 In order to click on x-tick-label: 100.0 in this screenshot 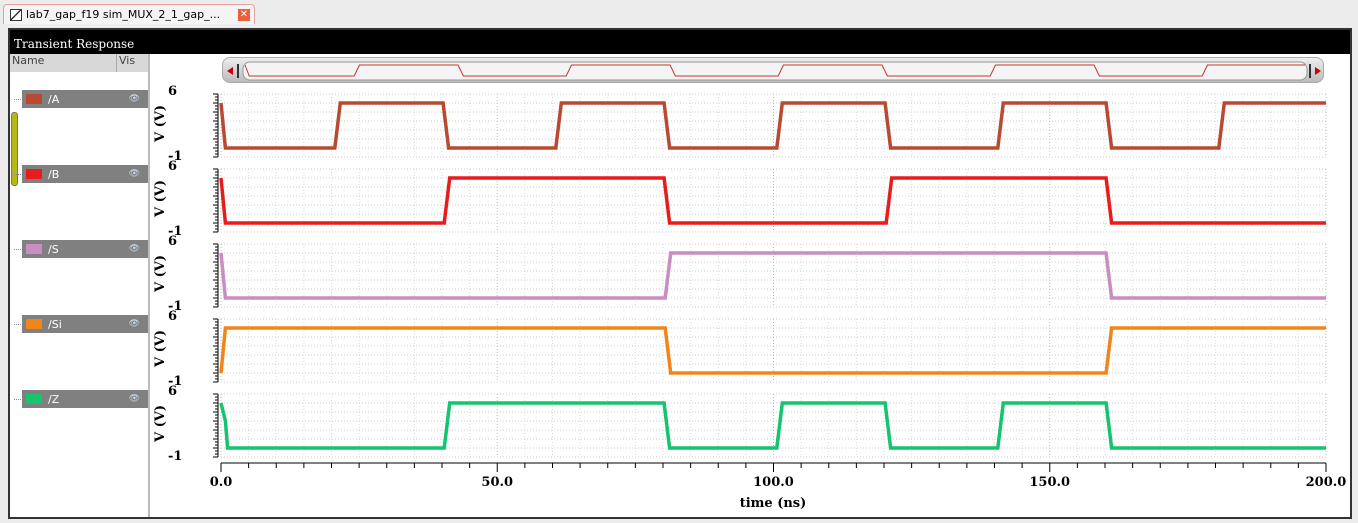, I will do `click(773, 482)`.